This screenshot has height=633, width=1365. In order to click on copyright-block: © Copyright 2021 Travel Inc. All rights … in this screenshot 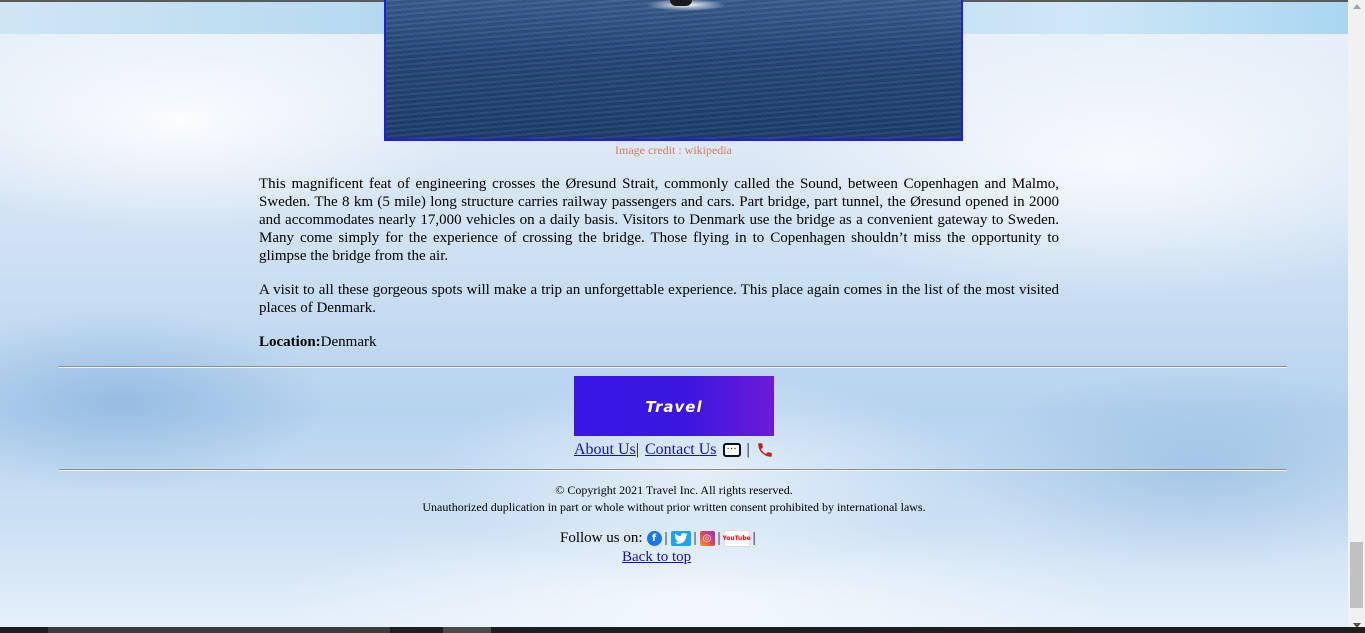, I will do `click(674, 499)`.